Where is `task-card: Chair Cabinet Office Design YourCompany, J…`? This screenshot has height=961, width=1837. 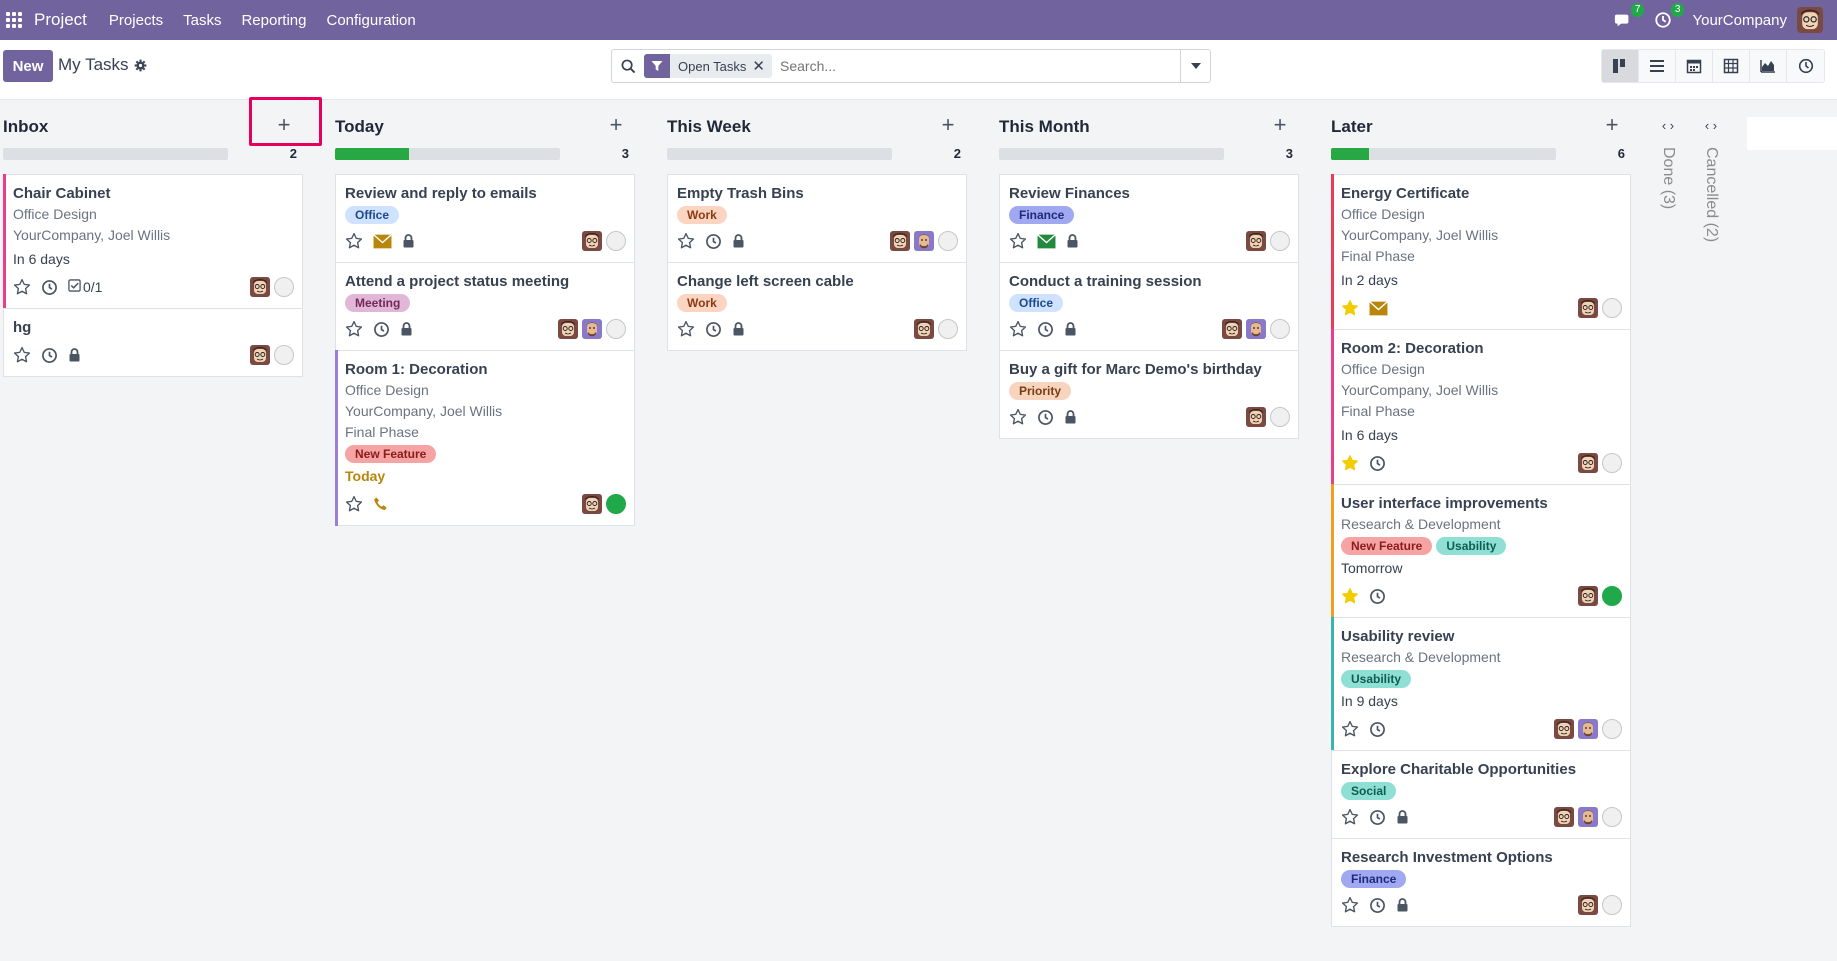 task-card: Chair Cabinet Office Design YourCompany, J… is located at coordinates (153, 241).